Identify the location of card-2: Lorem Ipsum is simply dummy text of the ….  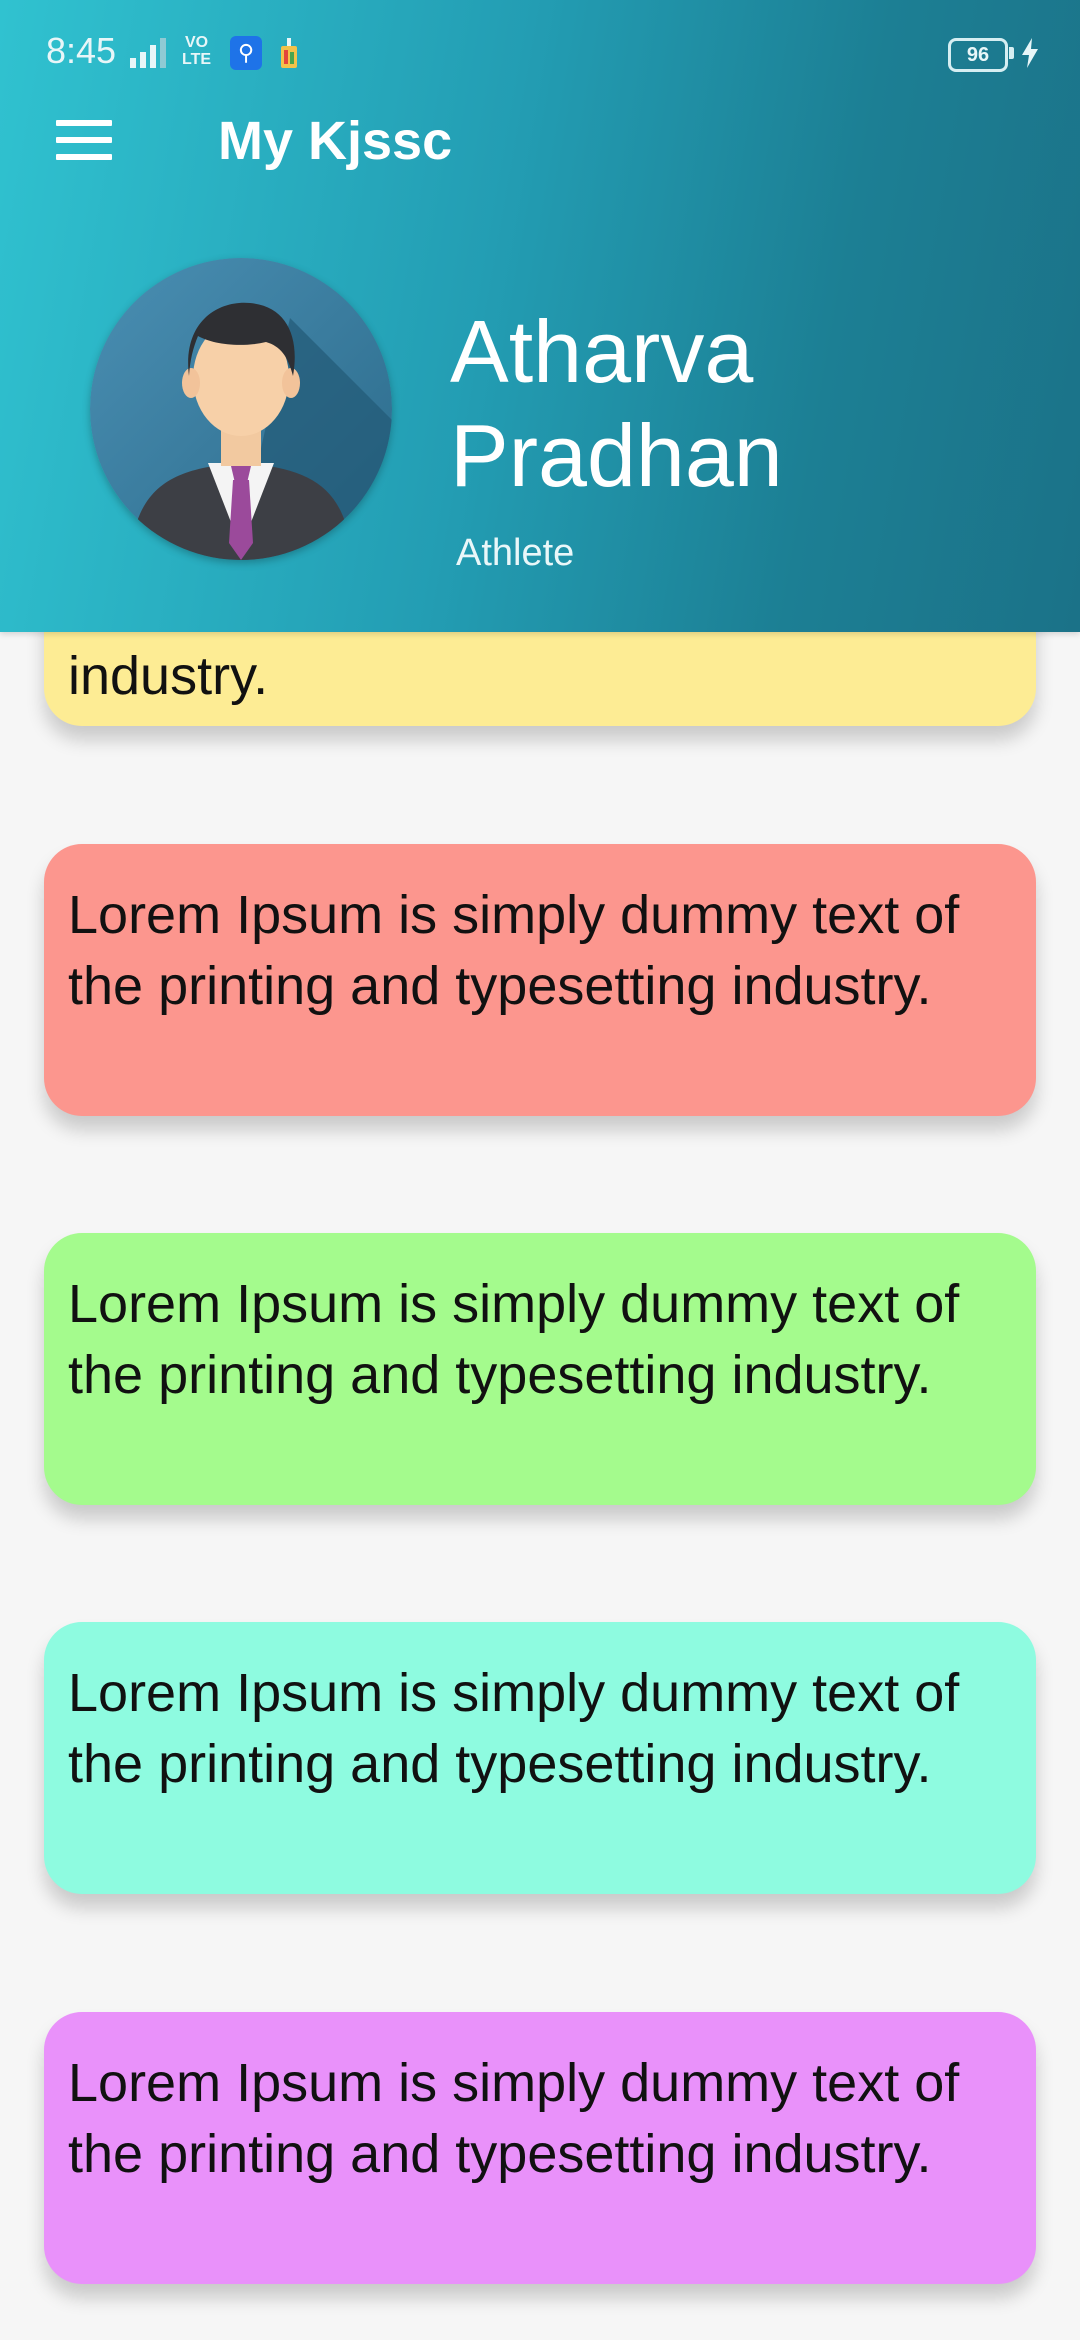
(540, 1369).